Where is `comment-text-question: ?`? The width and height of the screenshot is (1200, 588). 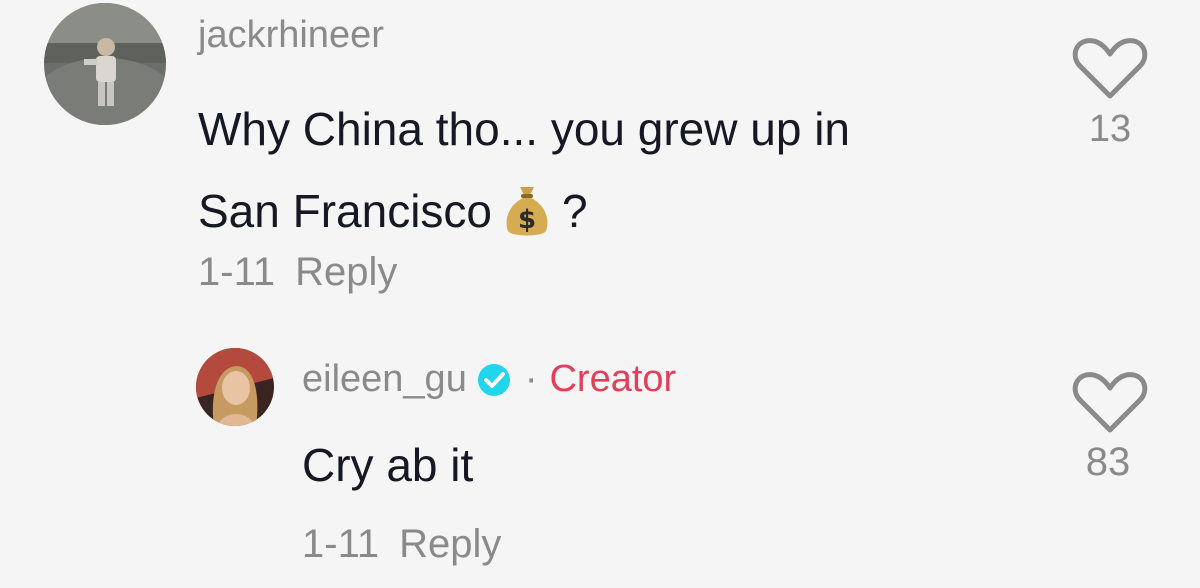 comment-text-question: ? is located at coordinates (575, 211).